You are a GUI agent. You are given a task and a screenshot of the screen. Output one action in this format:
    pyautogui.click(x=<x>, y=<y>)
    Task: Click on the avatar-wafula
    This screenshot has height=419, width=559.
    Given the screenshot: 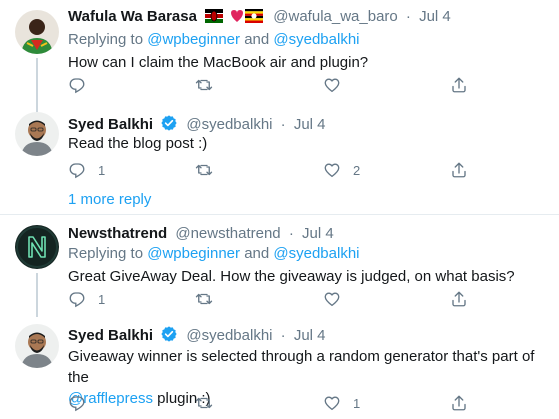 What is the action you would take?
    pyautogui.click(x=37, y=32)
    